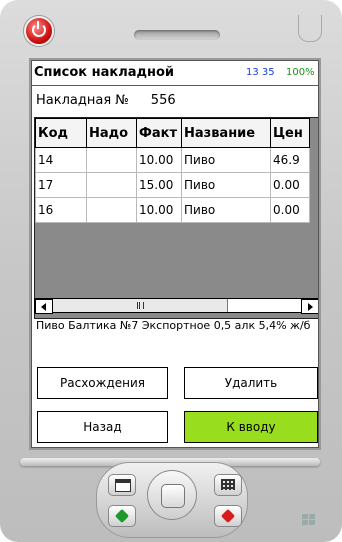 Image resolution: width=342 pixels, height=542 pixels. What do you see at coordinates (61, 185) in the screenshot?
I see `cell-code: 17` at bounding box center [61, 185].